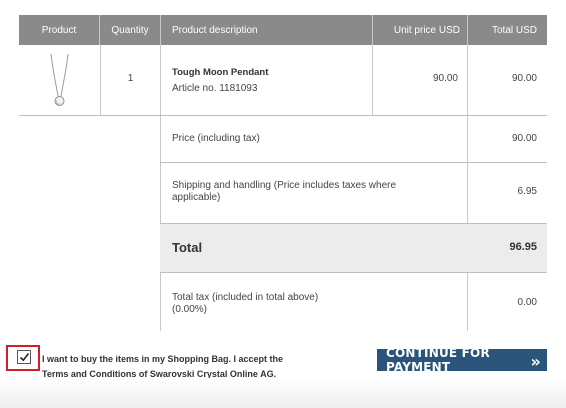  I want to click on terms-checkbox, so click(24, 357).